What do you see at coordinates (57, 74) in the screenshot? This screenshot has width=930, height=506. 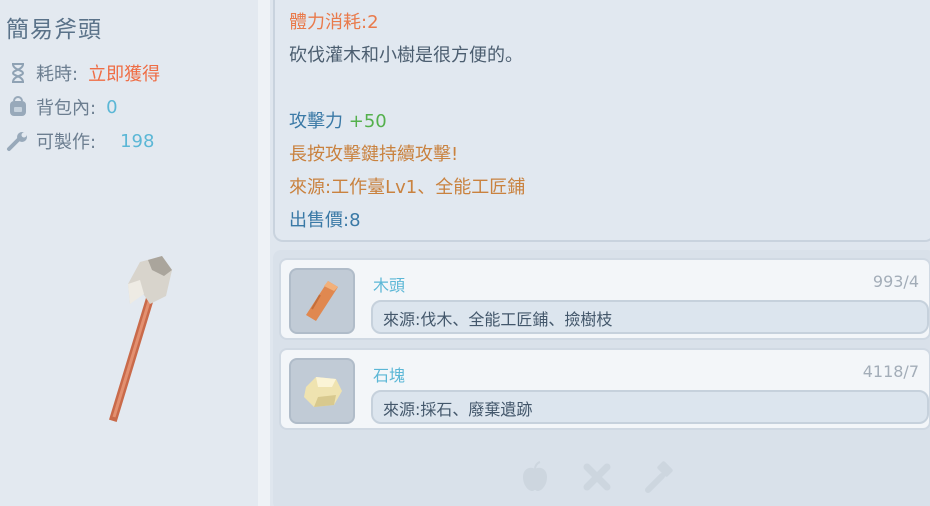 I see `stat-time-label: 耗時:` at bounding box center [57, 74].